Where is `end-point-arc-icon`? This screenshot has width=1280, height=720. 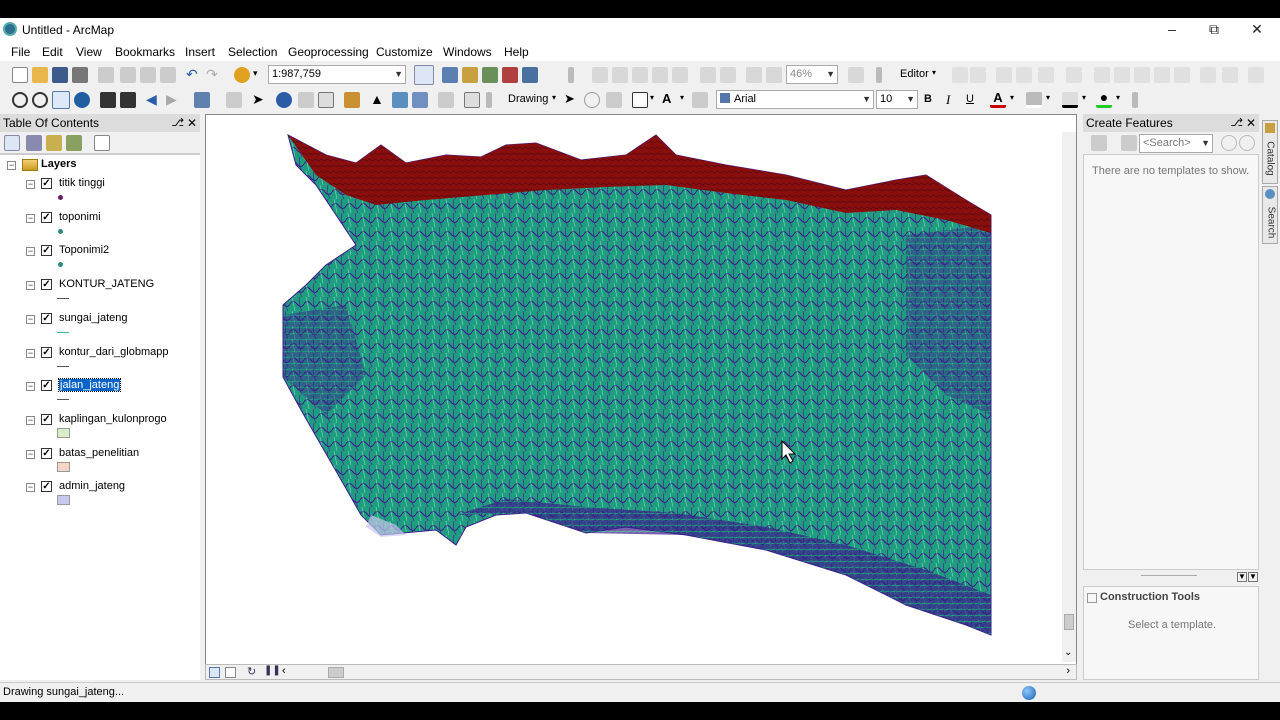
end-point-arc-icon is located at coordinates (1024, 75).